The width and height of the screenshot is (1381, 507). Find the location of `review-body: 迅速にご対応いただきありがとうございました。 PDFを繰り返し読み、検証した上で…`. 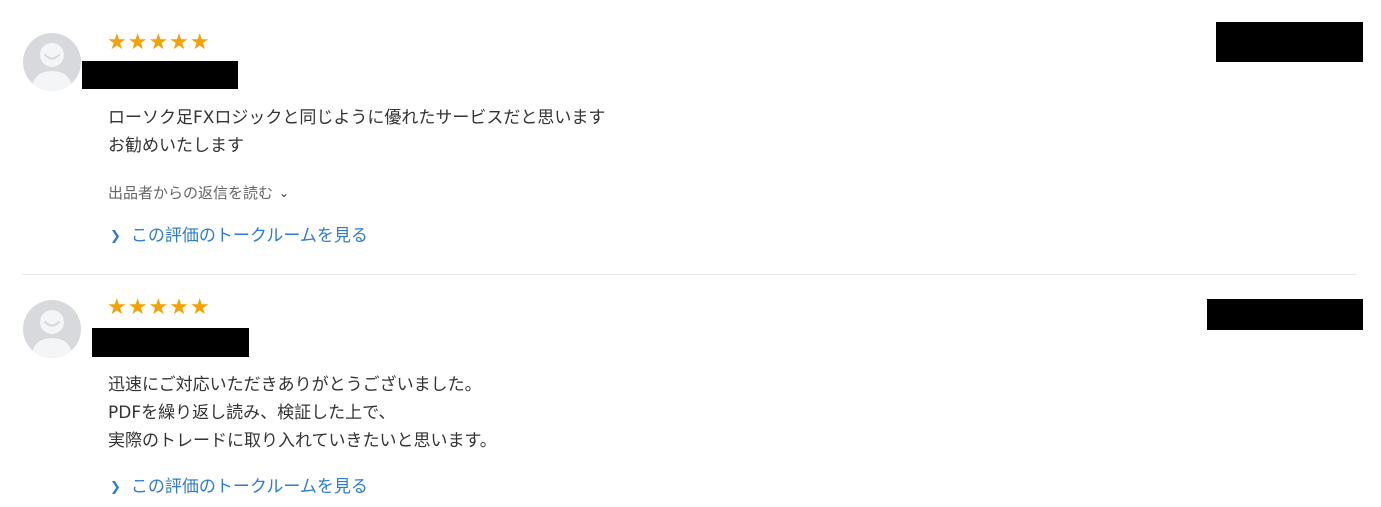

review-body: 迅速にご対応いただきありがとうございました。 PDFを繰り返し読み、検証した上で… is located at coordinates (302, 413).